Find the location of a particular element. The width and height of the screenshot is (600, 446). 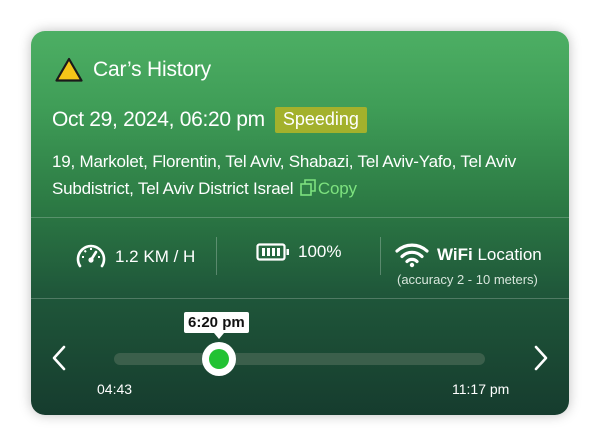

copy-icon is located at coordinates (308, 187).